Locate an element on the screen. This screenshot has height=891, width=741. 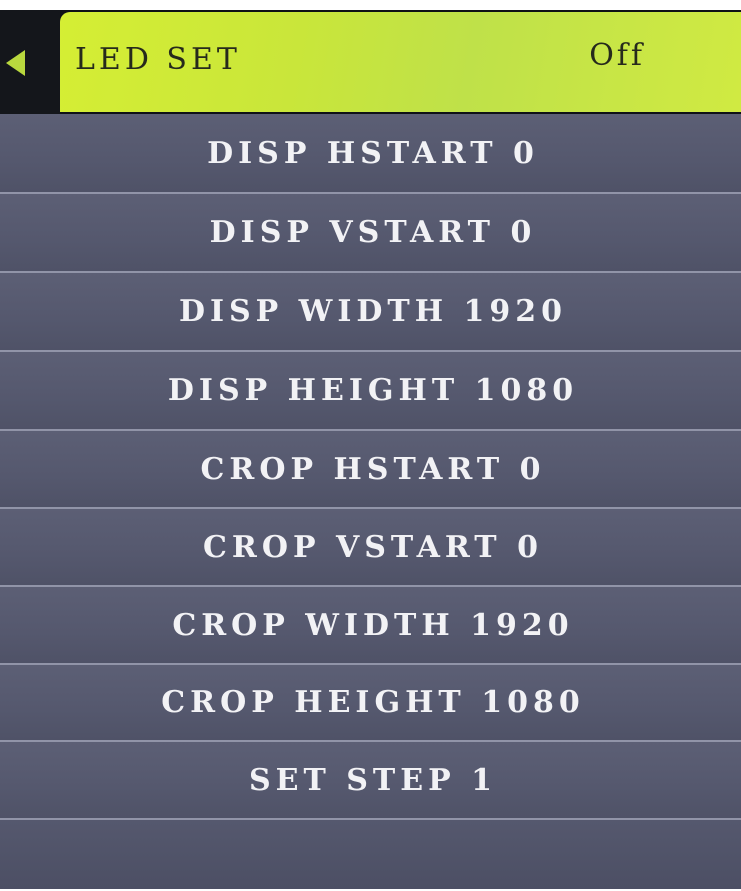
header-title: LED SET is located at coordinates (158, 59).